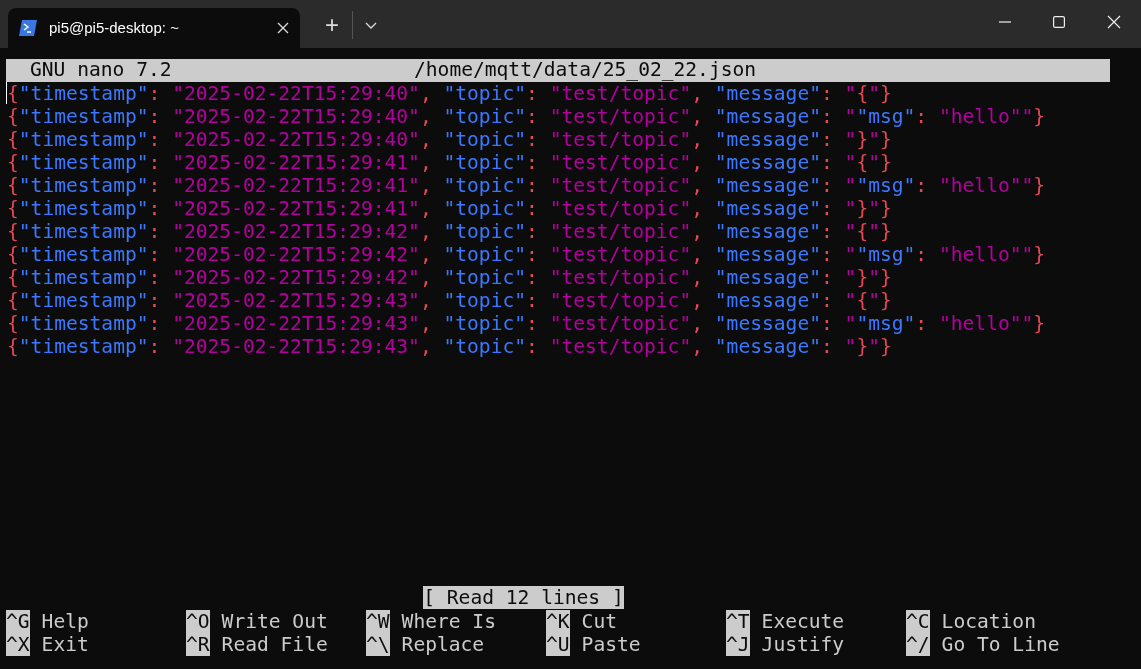 Image resolution: width=1141 pixels, height=669 pixels. What do you see at coordinates (6, 93) in the screenshot?
I see `text-cursor` at bounding box center [6, 93].